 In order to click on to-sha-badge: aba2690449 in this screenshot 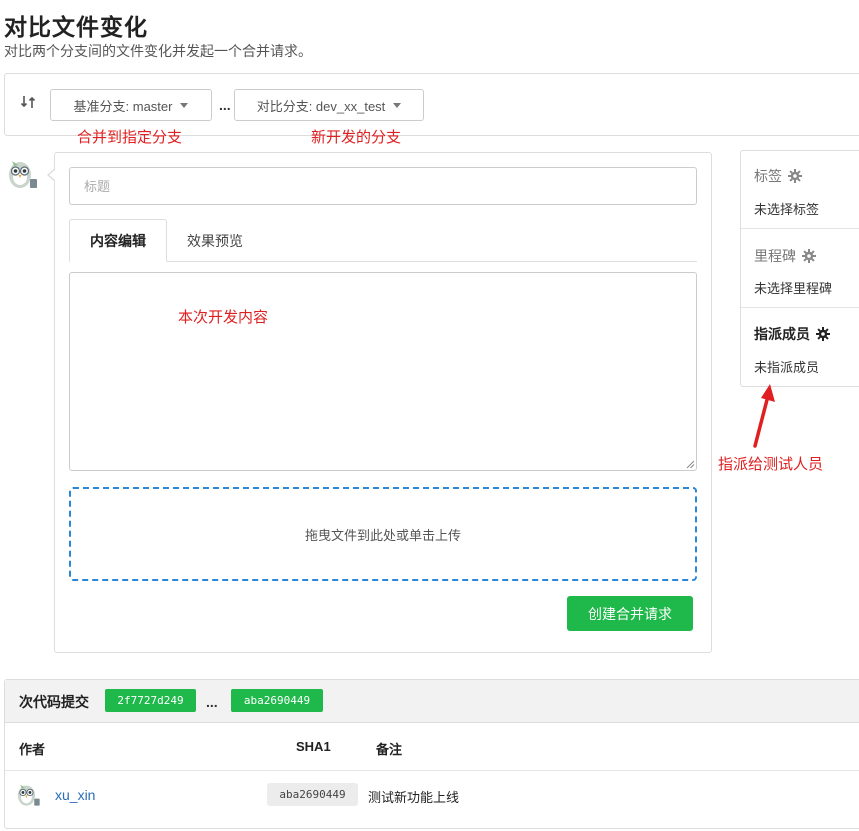, I will do `click(277, 700)`.